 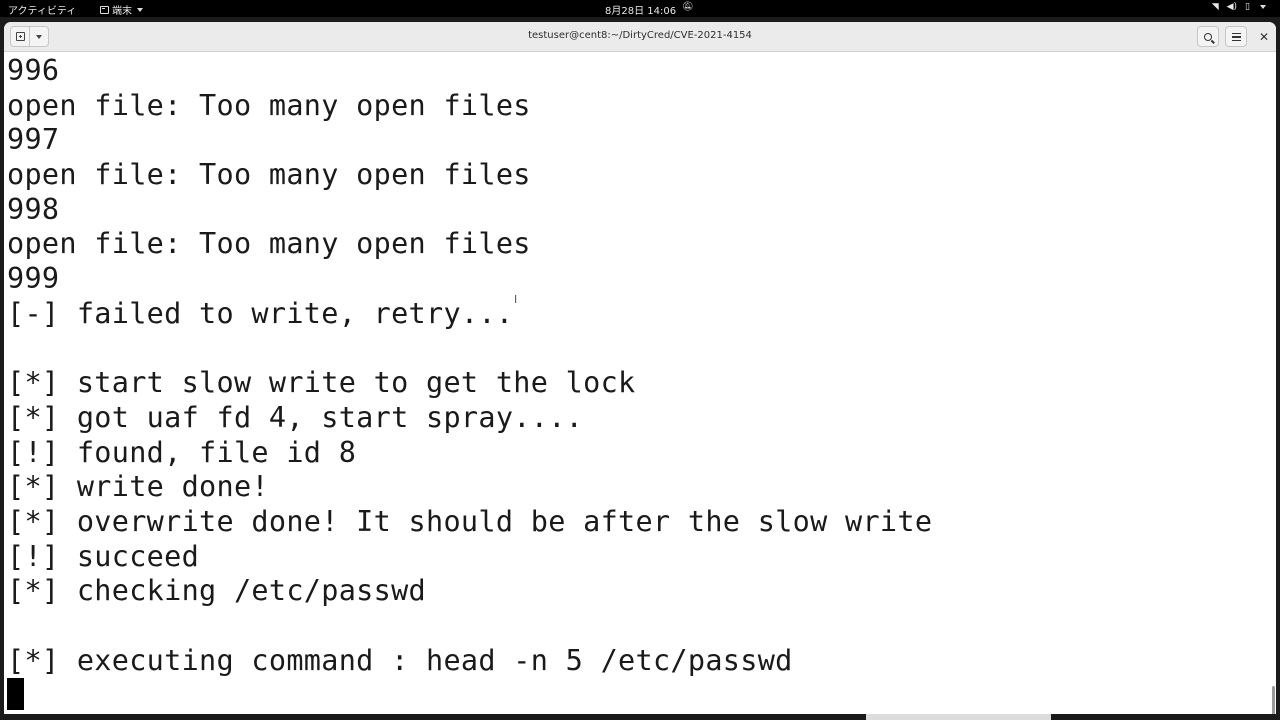 I want to click on volume-icon: ◀), so click(x=1232, y=7).